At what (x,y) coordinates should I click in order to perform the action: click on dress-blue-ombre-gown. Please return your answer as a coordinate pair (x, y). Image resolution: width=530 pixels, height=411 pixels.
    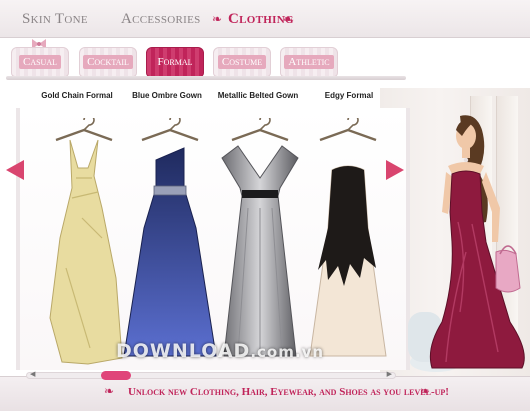
    Looking at the image, I should click on (170, 243).